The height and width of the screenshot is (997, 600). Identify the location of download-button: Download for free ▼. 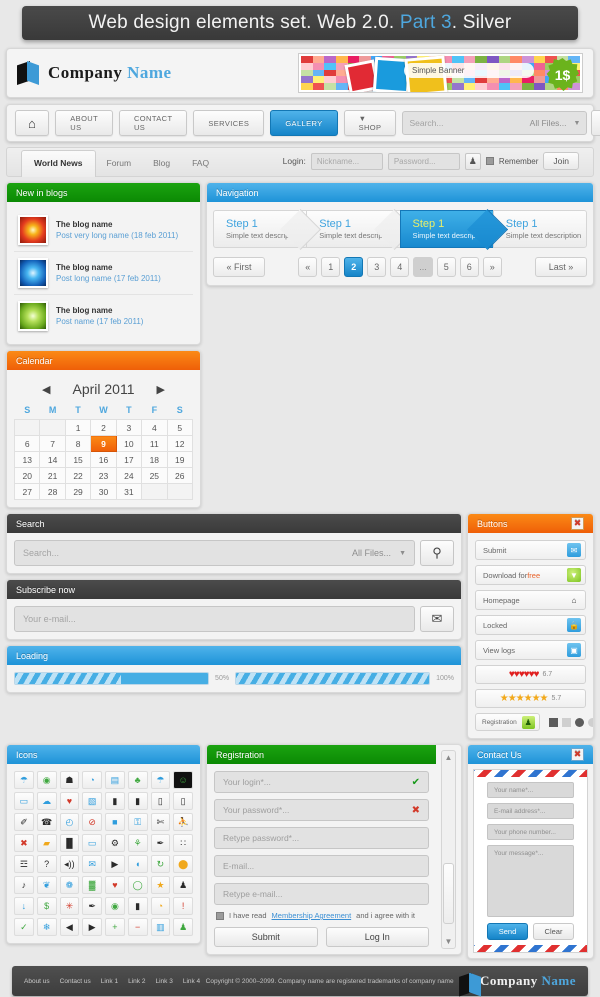
(530, 575).